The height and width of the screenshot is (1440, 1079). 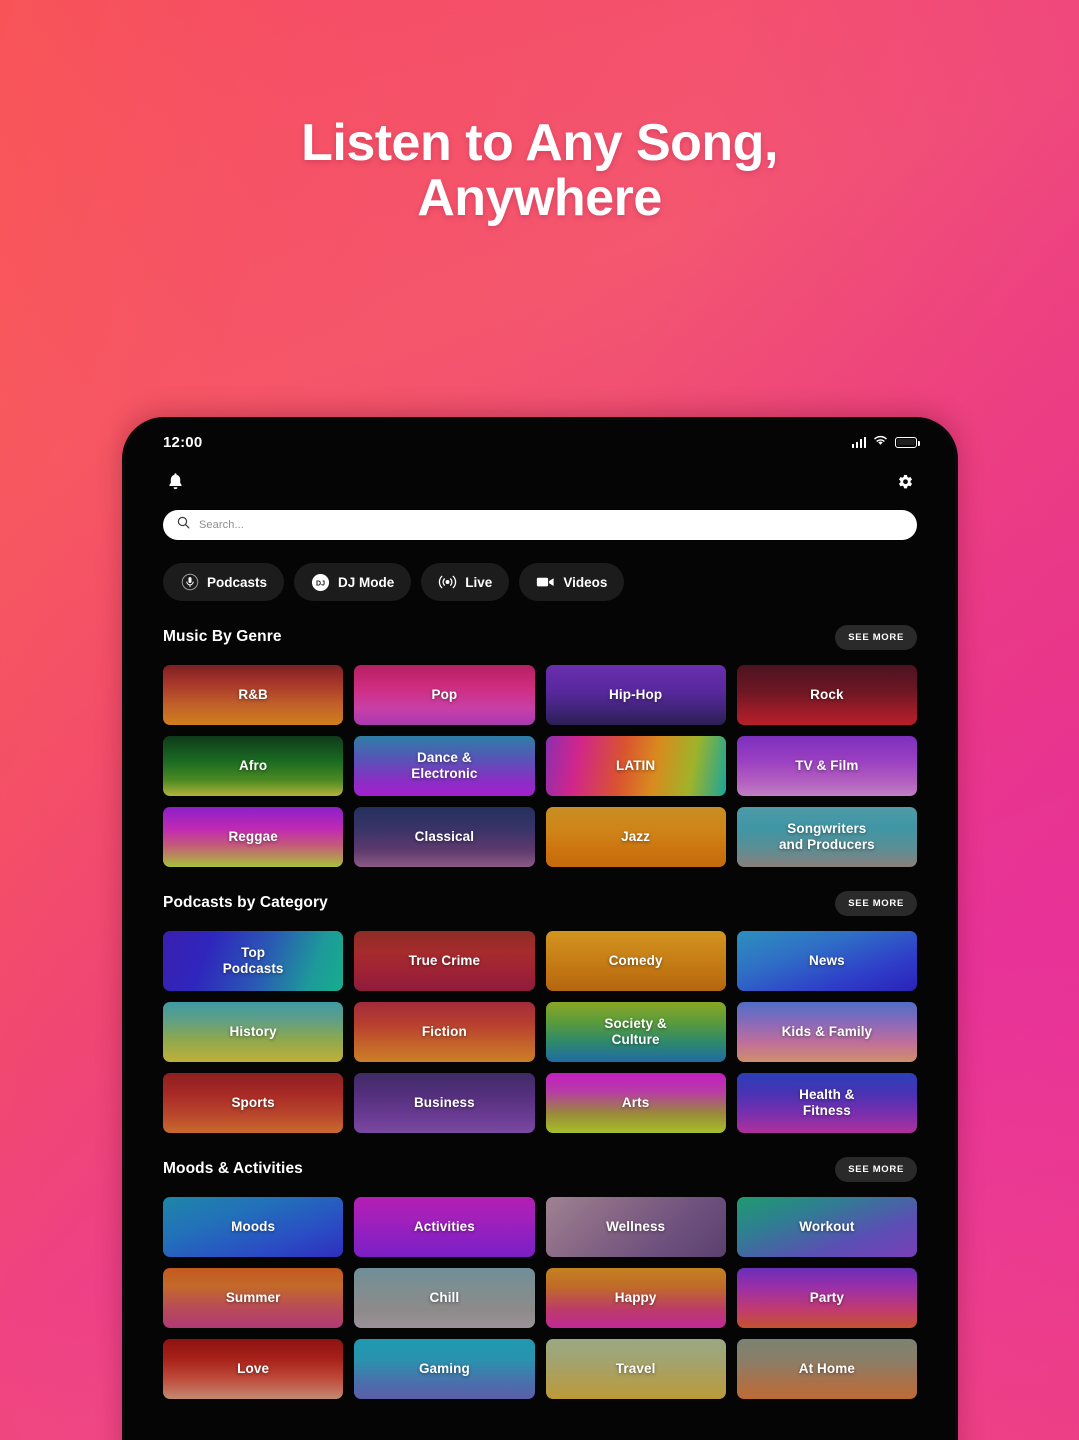 What do you see at coordinates (253, 837) in the screenshot?
I see `tile-reggae: Reggae` at bounding box center [253, 837].